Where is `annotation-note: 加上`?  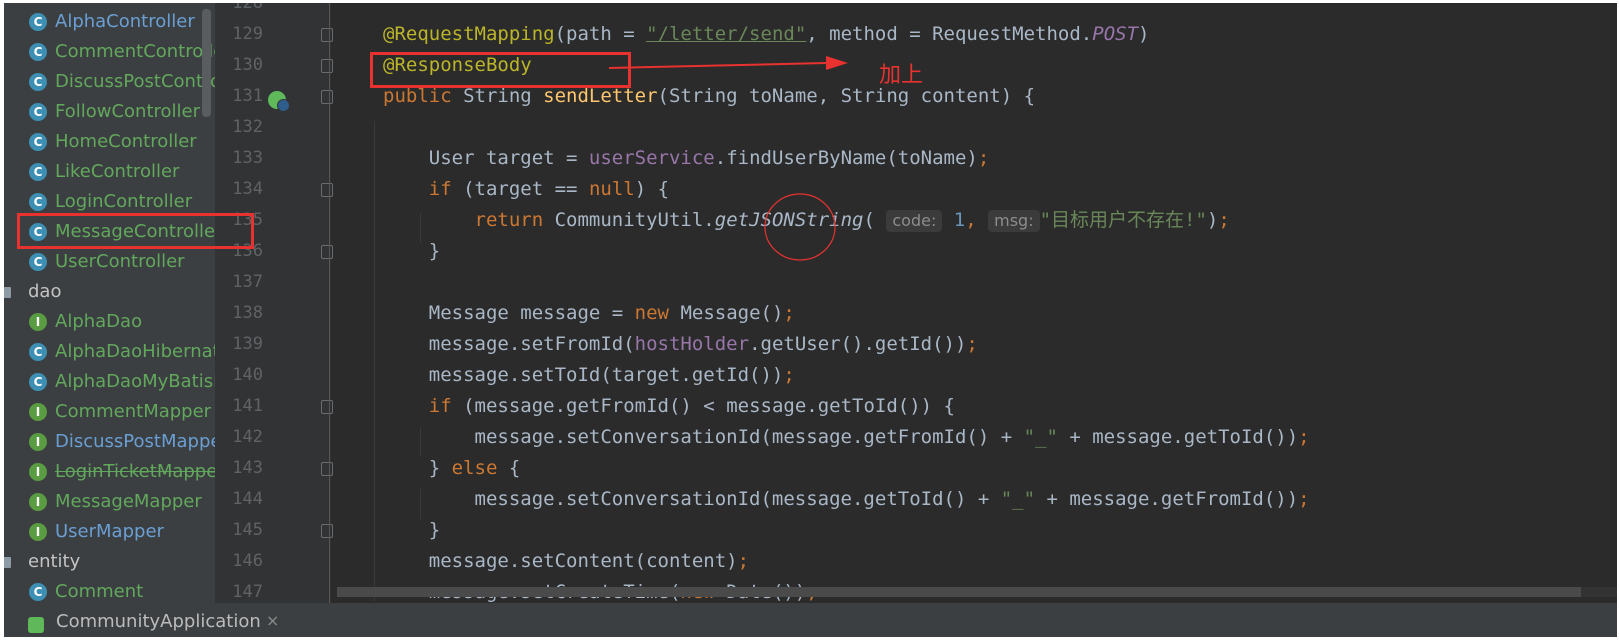
annotation-note: 加上 is located at coordinates (901, 75).